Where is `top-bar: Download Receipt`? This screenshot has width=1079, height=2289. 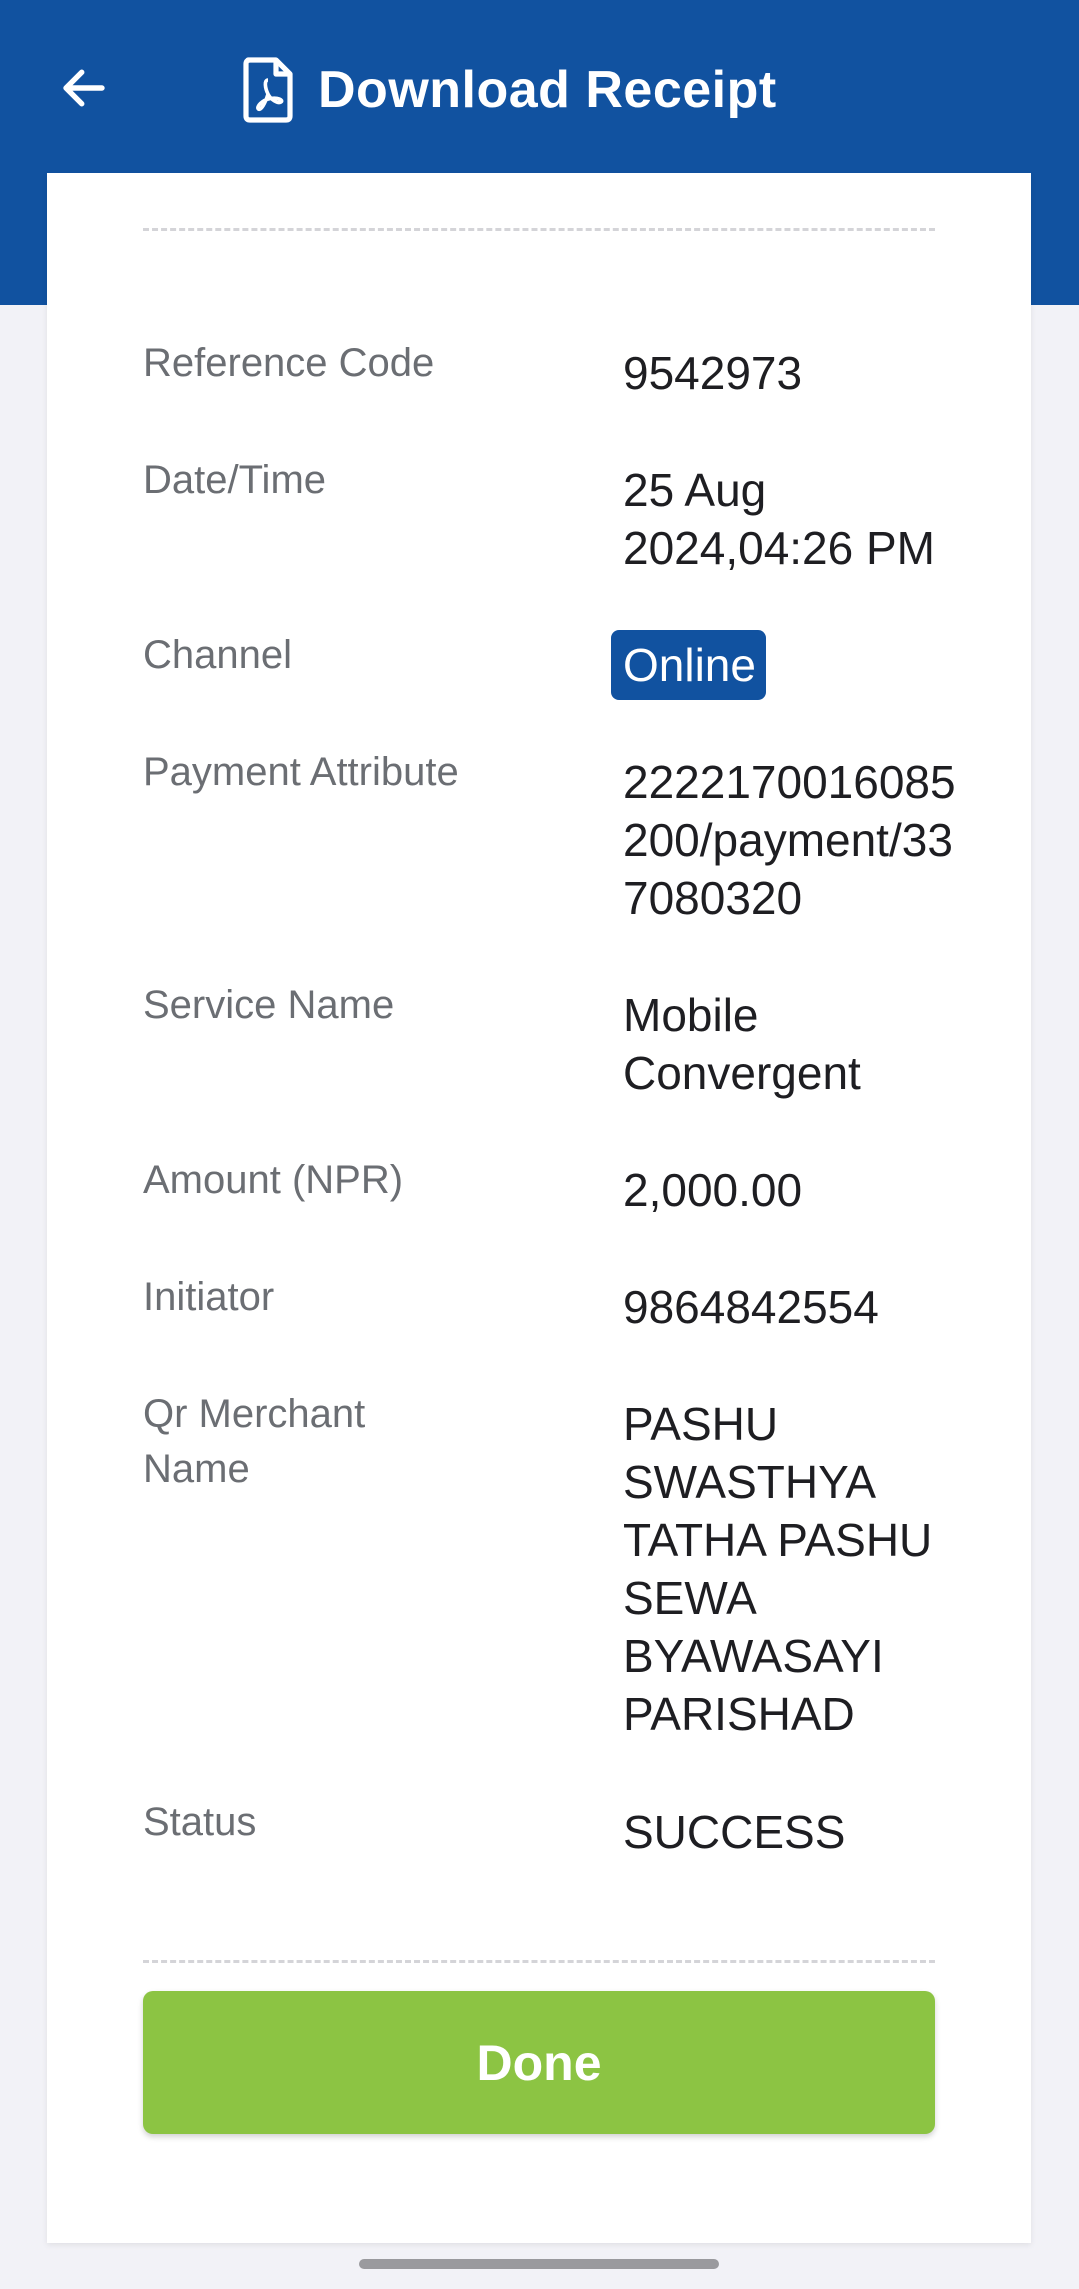 top-bar: Download Receipt is located at coordinates (539, 87).